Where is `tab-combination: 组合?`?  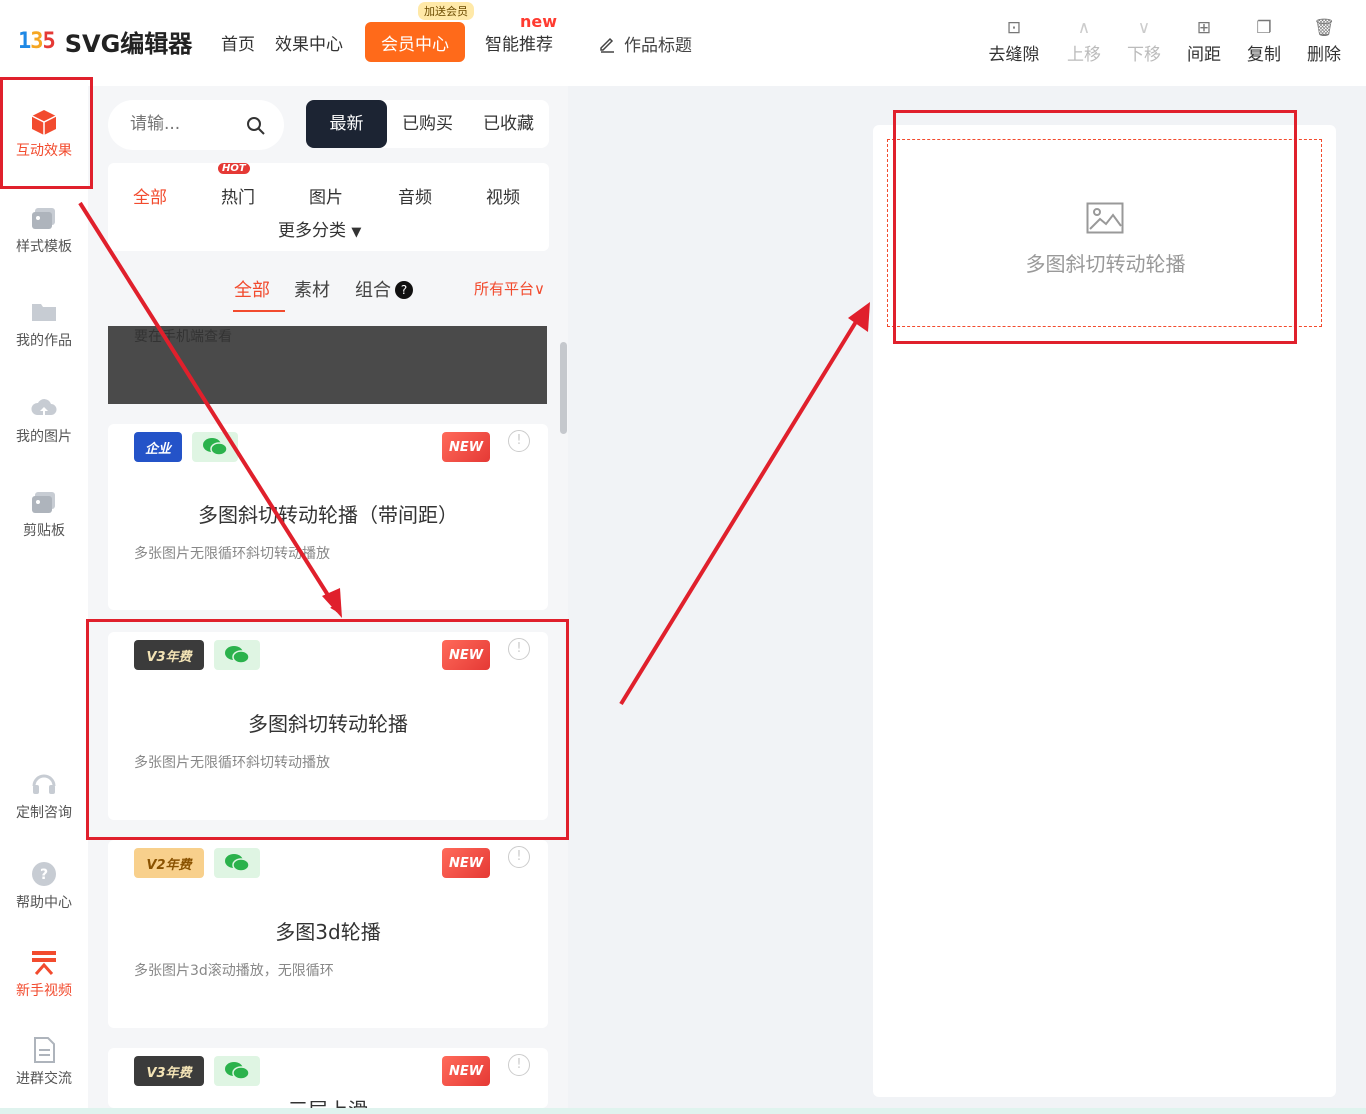 tab-combination: 组合? is located at coordinates (384, 289).